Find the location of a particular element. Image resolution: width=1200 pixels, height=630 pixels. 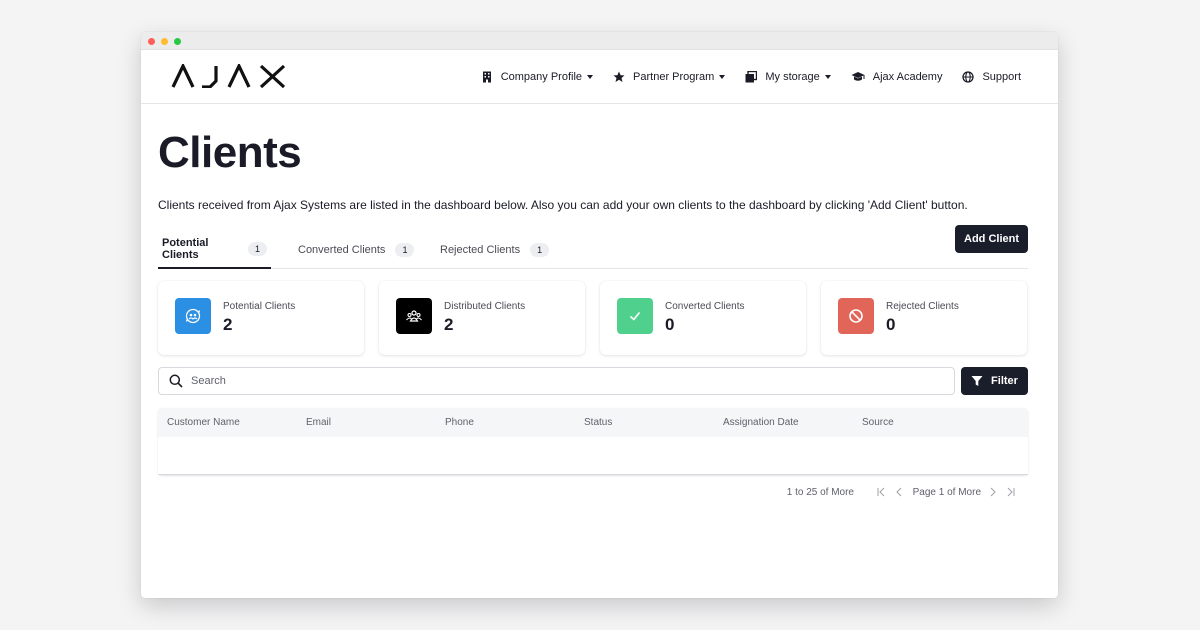

nav-ajax-academy: Ajax Academy is located at coordinates (897, 77).